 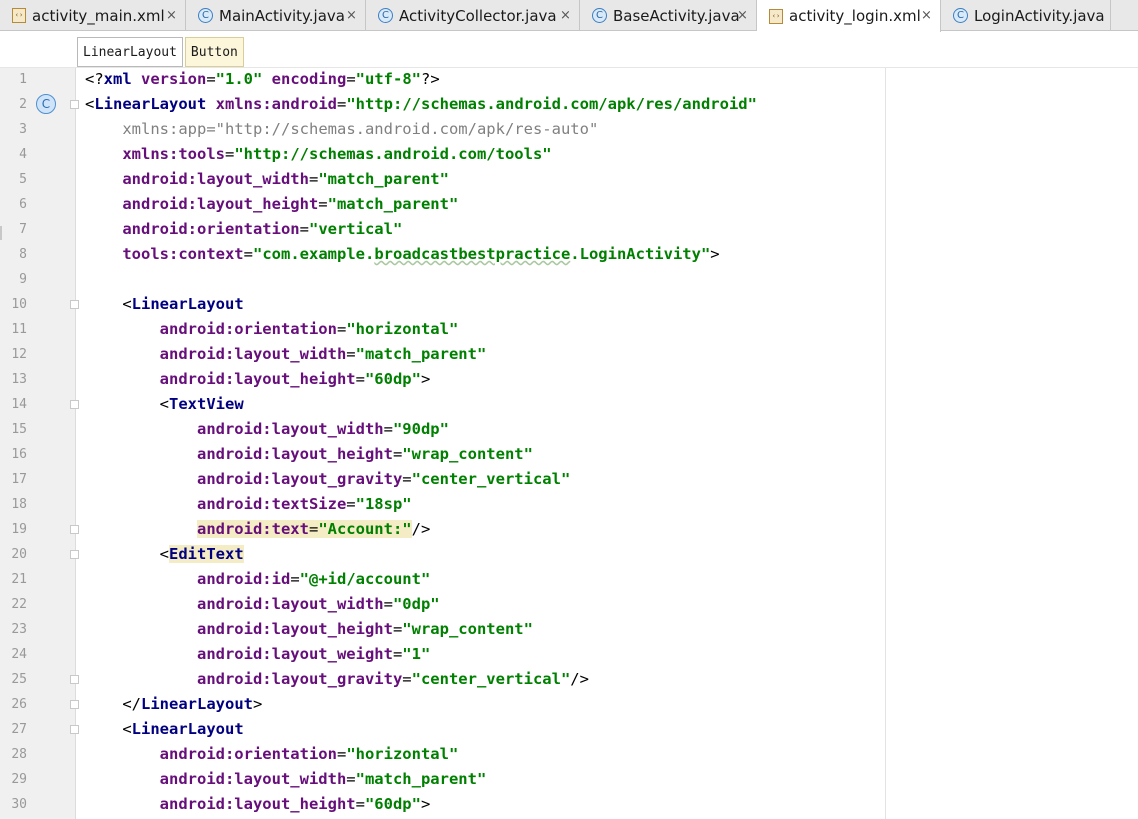 I want to click on code-line: 26 </LinearLayout>, so click(x=569, y=704).